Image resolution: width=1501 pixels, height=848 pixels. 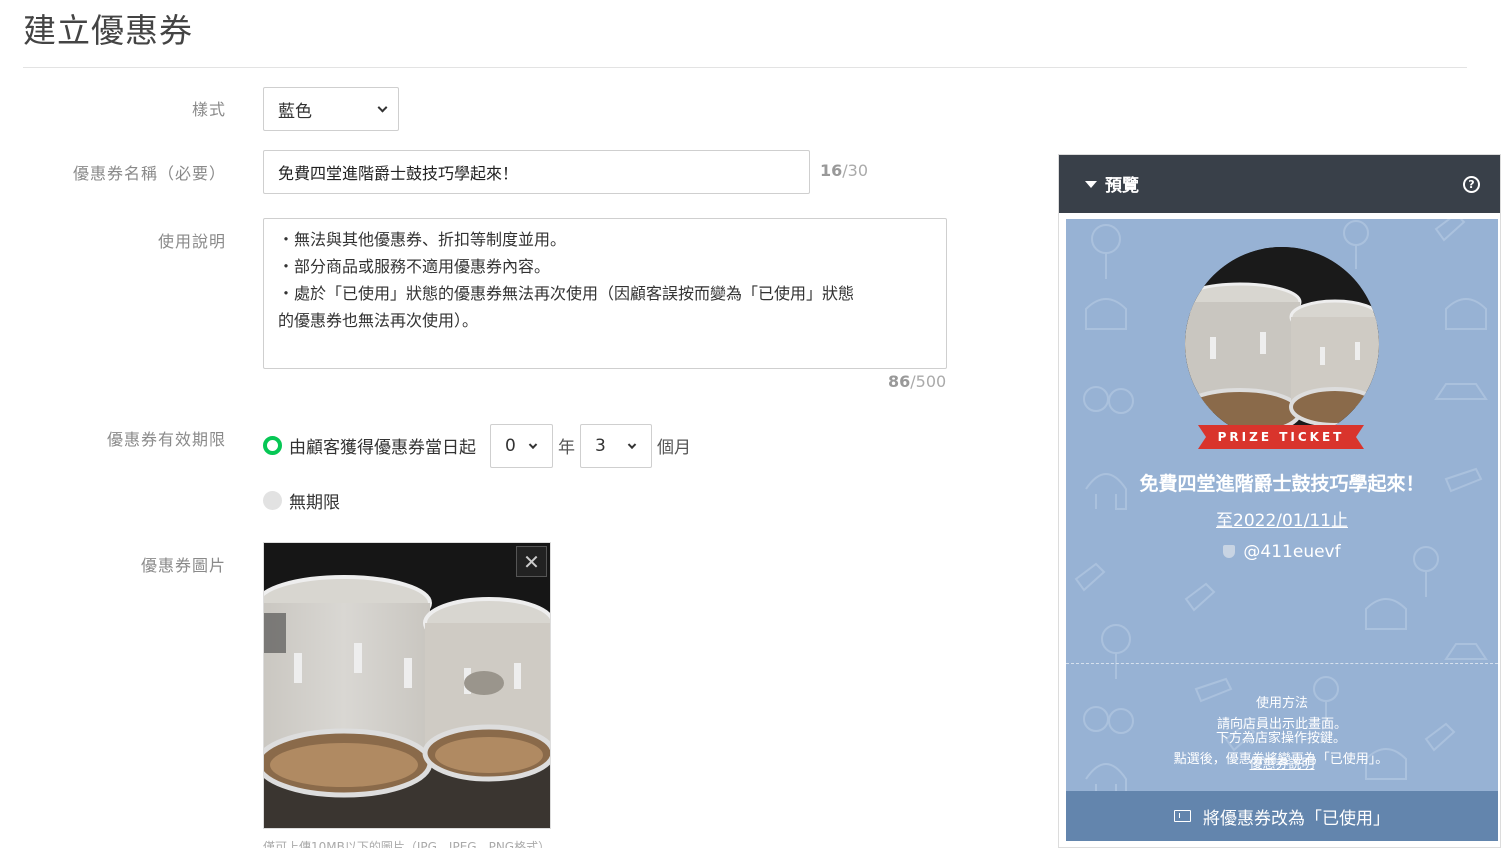 I want to click on description-line: ・無法與其他優惠券、折扣等制度並用。, so click(x=422, y=239).